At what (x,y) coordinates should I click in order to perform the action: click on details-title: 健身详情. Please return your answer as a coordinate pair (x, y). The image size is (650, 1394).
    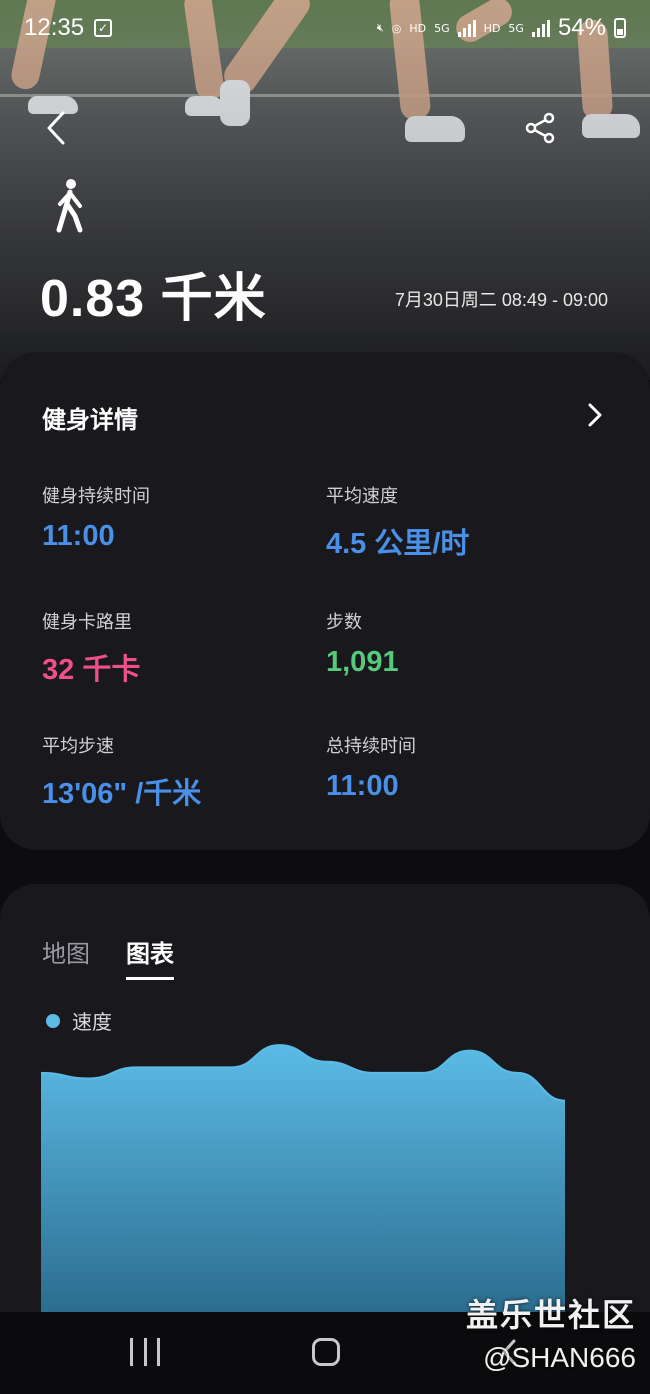
    Looking at the image, I should click on (90, 420).